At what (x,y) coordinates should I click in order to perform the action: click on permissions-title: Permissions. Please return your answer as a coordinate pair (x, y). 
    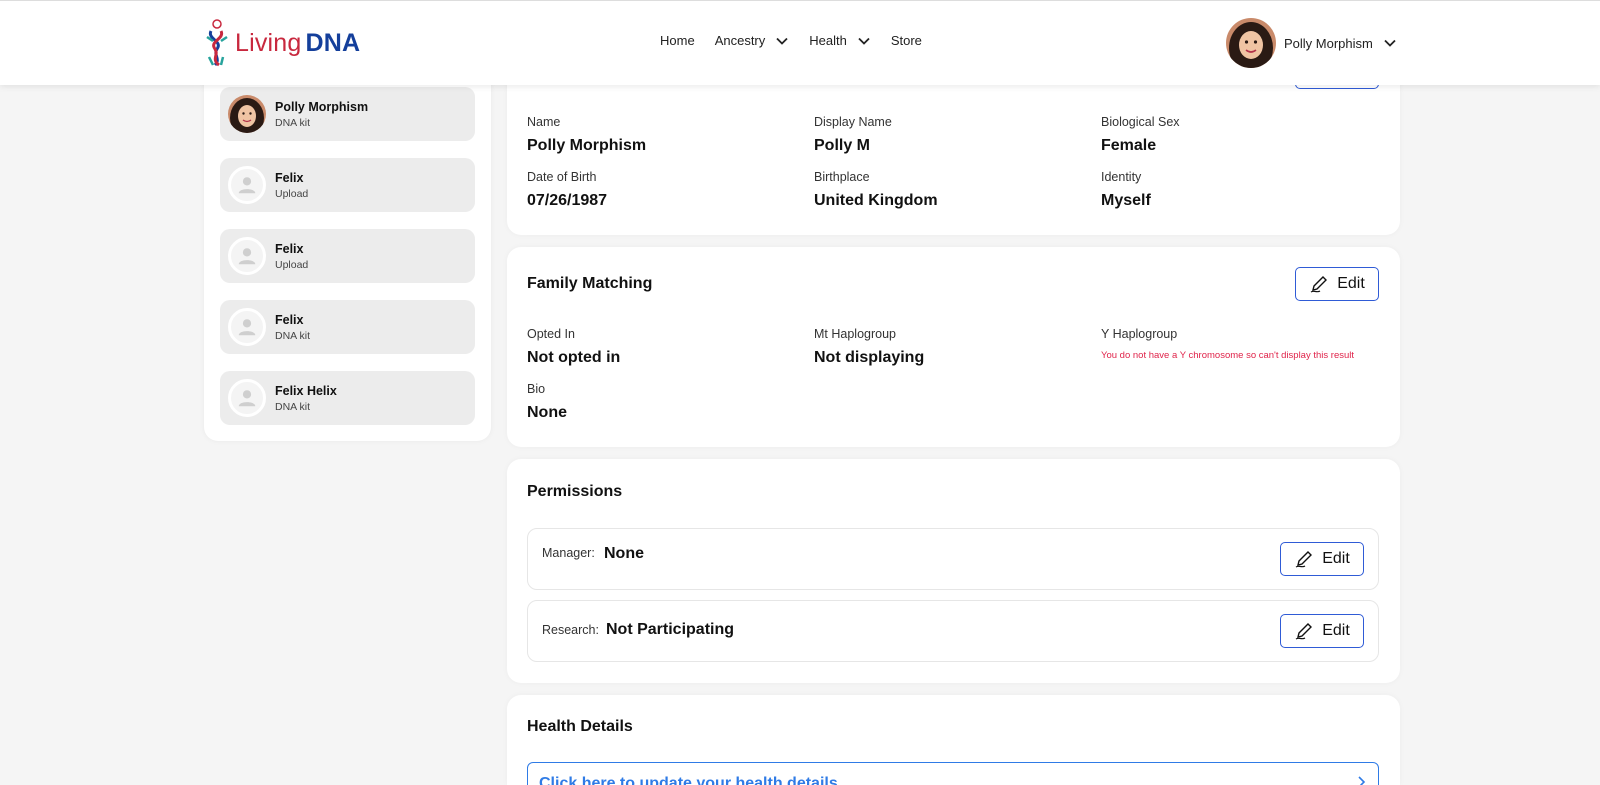
    Looking at the image, I should click on (575, 491).